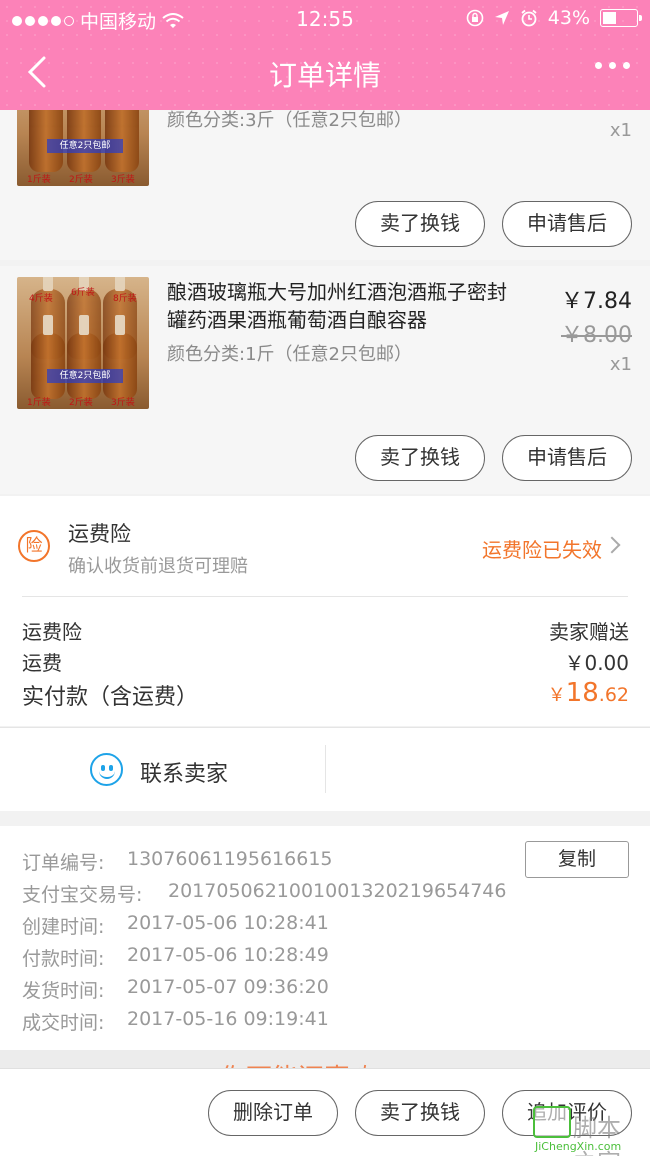 The width and height of the screenshot is (650, 1156). What do you see at coordinates (63, 959) in the screenshot?
I see `order-info-label: 付款时间:` at bounding box center [63, 959].